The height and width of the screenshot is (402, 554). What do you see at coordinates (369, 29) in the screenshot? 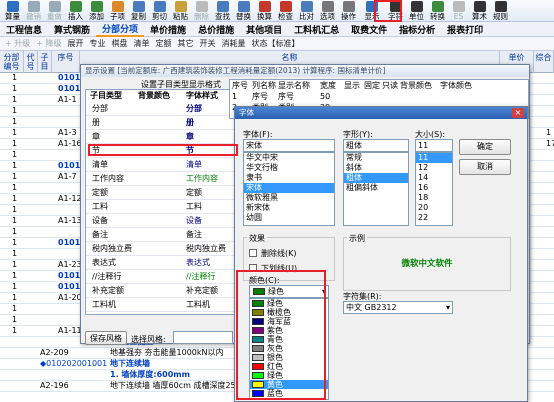
I see `tab-7: 取费文件` at bounding box center [369, 29].